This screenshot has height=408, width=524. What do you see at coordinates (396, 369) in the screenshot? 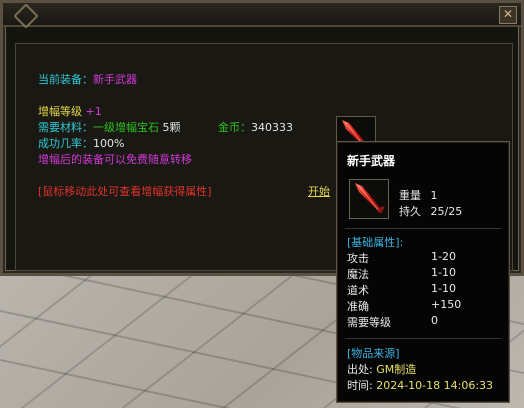
I see `origin-value: GM制造` at bounding box center [396, 369].